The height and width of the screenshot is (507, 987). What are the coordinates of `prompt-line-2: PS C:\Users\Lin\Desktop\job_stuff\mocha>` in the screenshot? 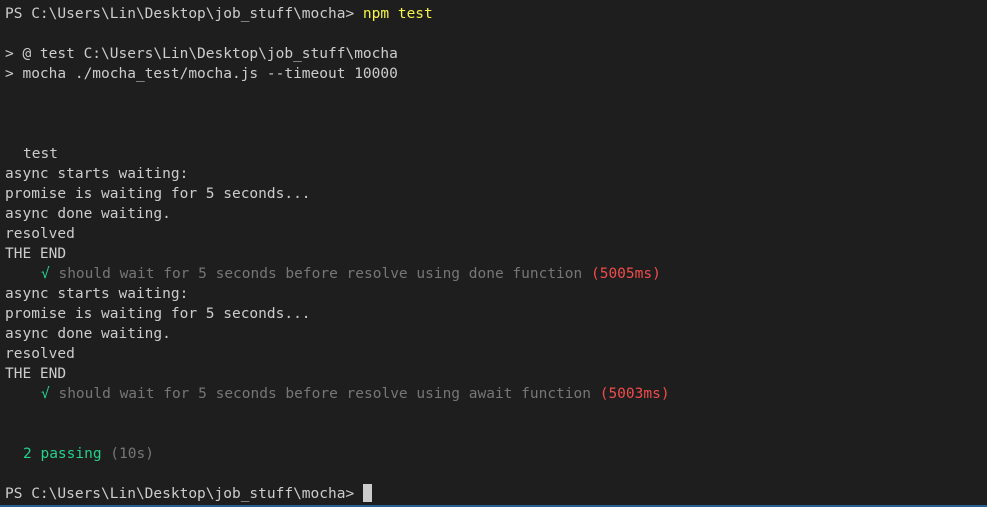 It's located at (188, 494).